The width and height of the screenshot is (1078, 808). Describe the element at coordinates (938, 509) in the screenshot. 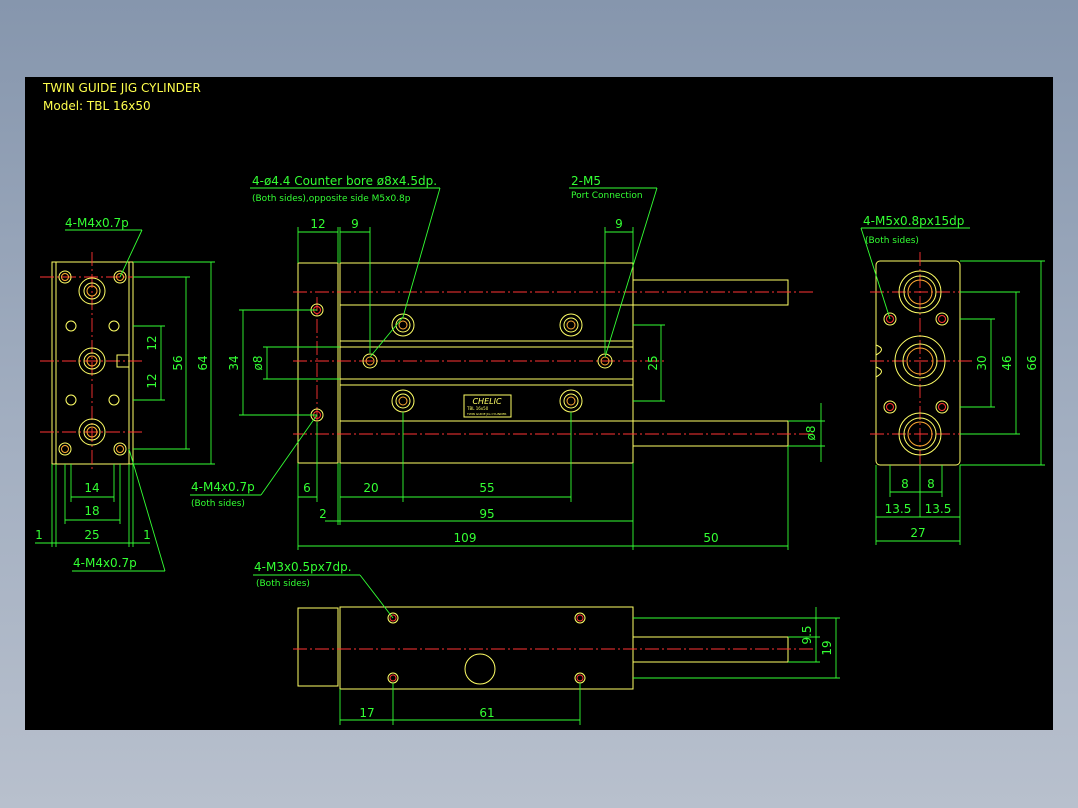

I see `dim-right-13b: 13.5` at that location.